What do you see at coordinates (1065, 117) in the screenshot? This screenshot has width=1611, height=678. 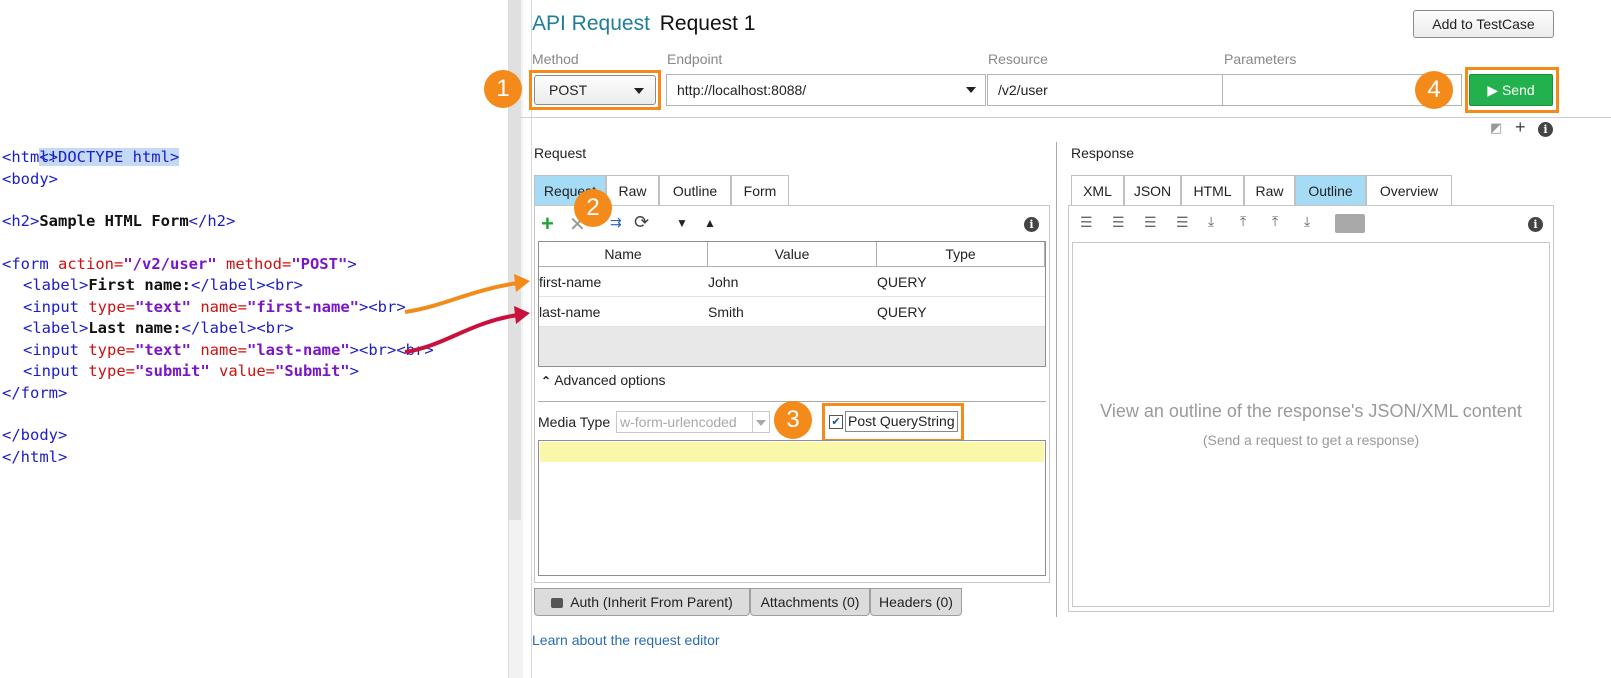 I see `header-divider` at bounding box center [1065, 117].